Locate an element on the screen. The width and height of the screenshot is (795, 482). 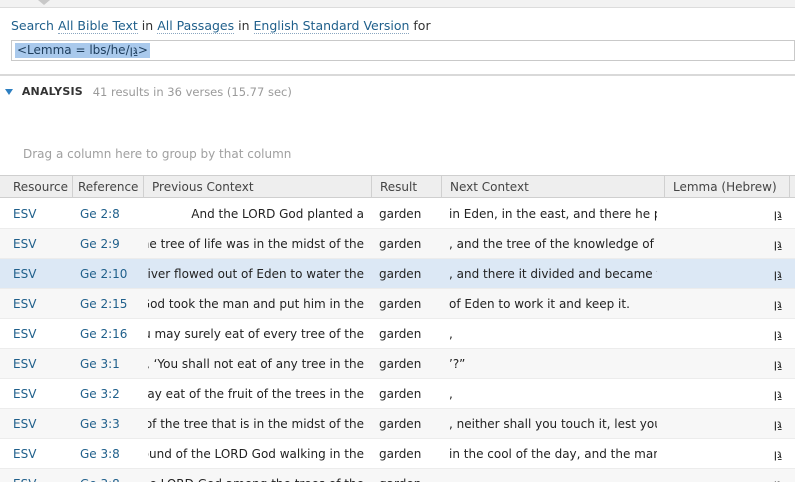
search-query-input: <Lemma = lbs/he/גַּן> is located at coordinates (403, 50).